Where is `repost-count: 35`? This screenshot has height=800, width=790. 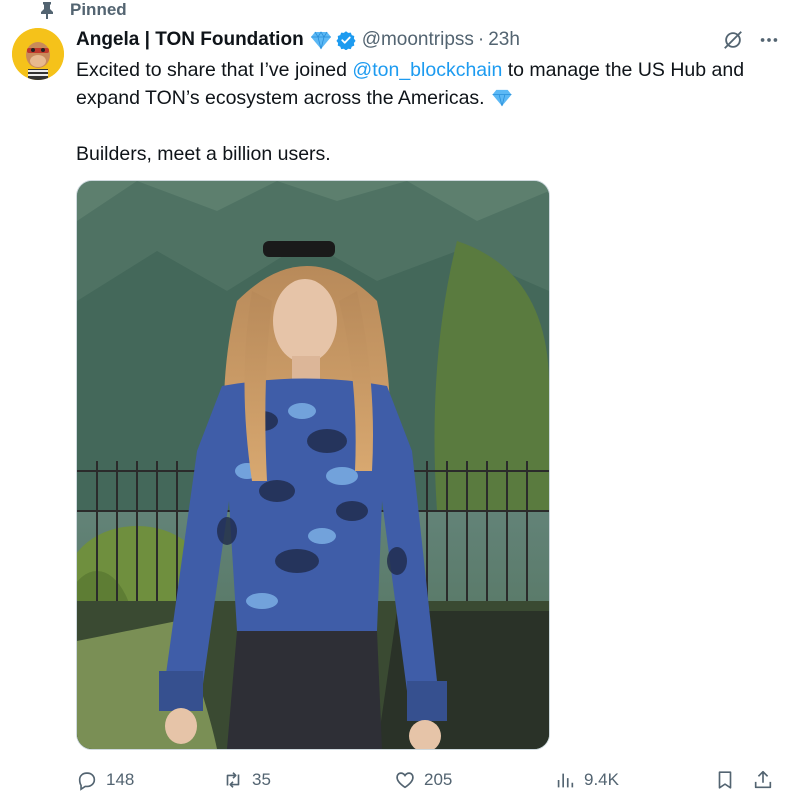
repost-count: 35 is located at coordinates (261, 779).